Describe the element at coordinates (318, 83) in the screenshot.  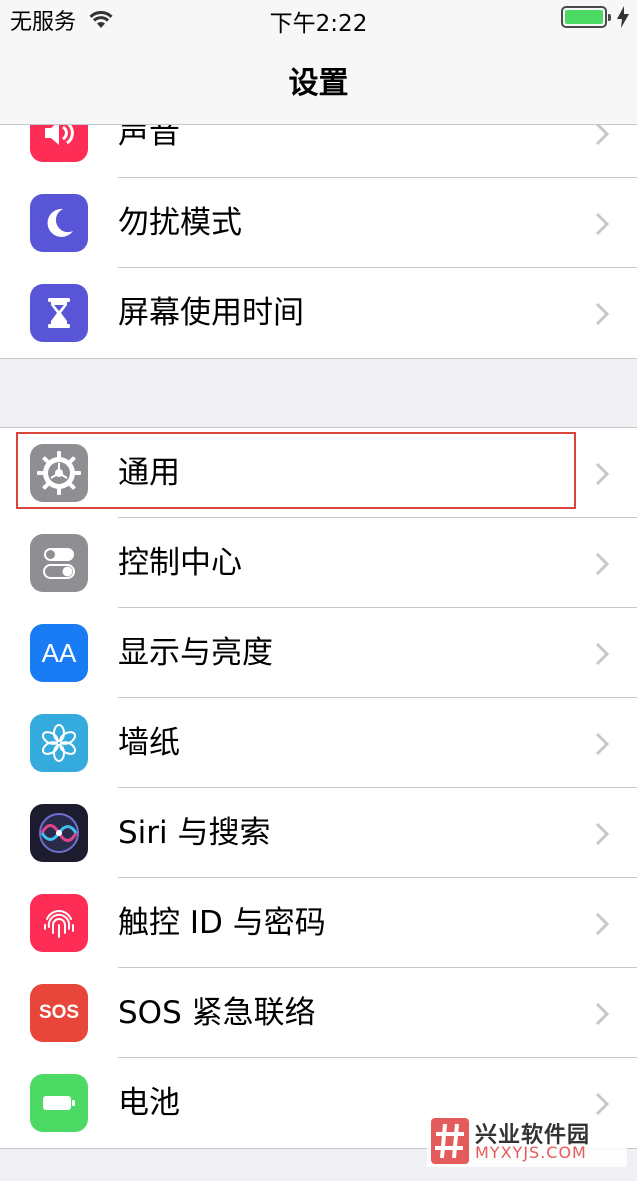
I see `page-title: 设置` at that location.